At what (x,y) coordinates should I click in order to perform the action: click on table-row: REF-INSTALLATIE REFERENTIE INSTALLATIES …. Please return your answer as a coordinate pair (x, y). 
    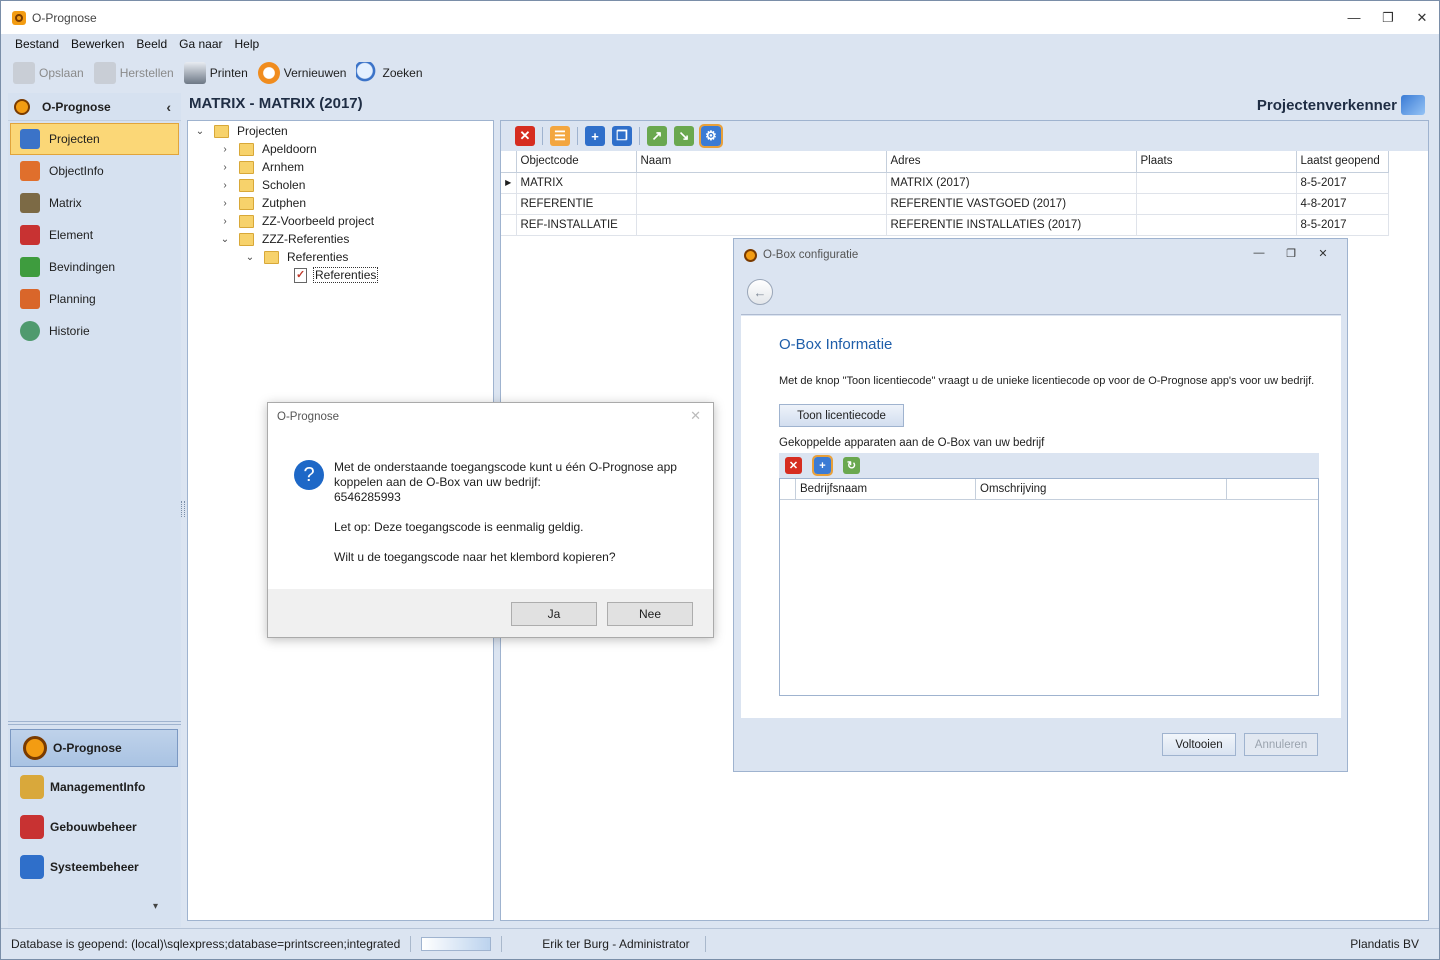
    Looking at the image, I should click on (945, 225).